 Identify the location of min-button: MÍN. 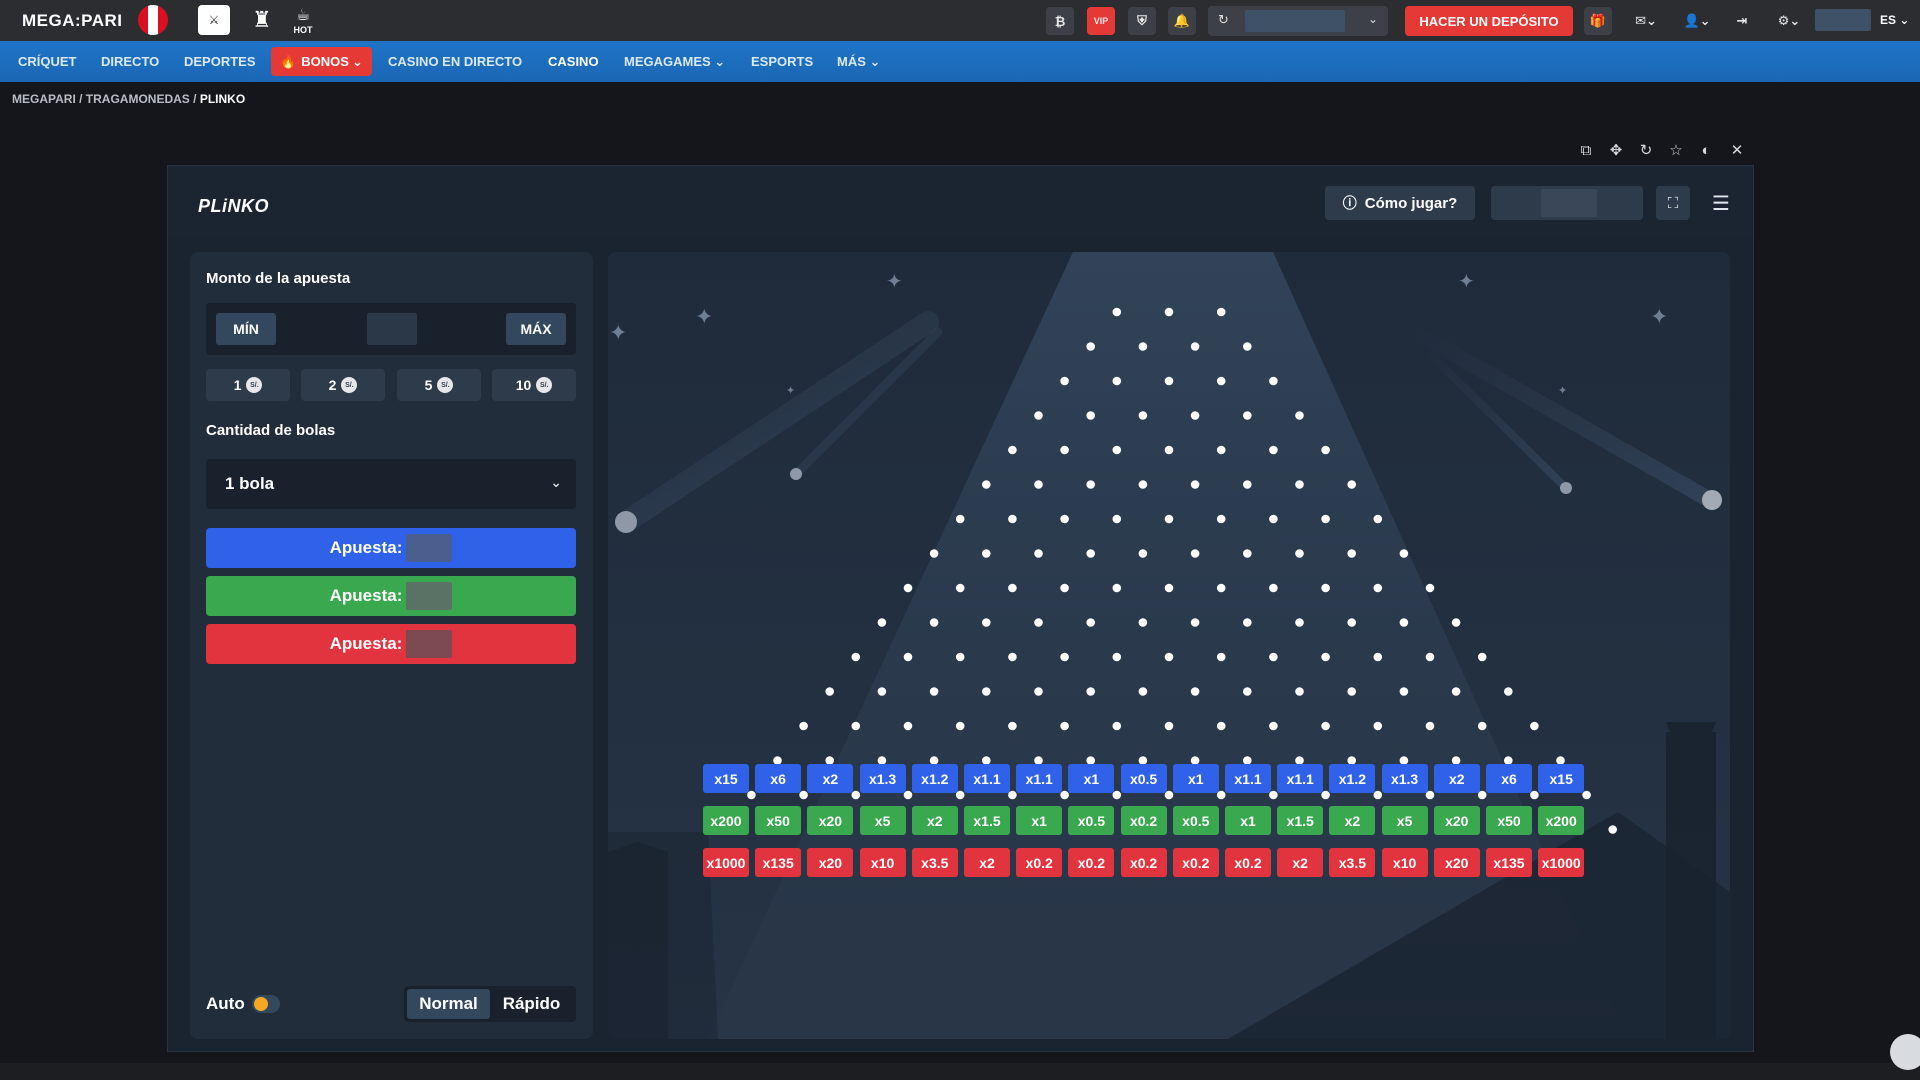
(246, 329).